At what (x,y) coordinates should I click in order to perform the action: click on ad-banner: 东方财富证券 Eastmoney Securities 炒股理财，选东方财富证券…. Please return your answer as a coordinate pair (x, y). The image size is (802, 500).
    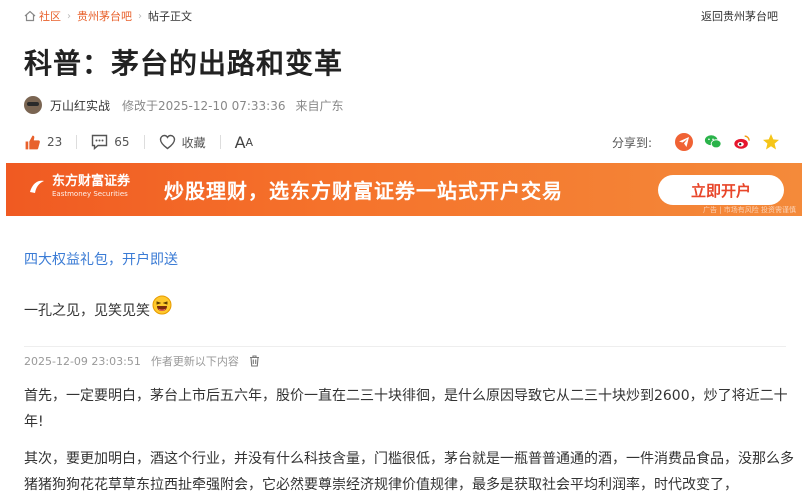
    Looking at the image, I should click on (404, 189).